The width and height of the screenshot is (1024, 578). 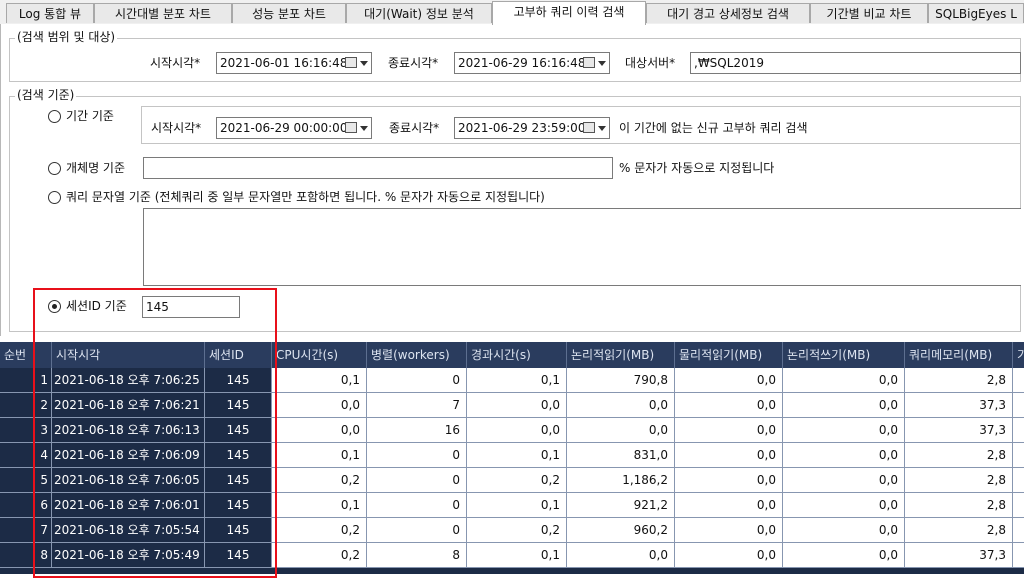 What do you see at coordinates (532, 128) in the screenshot?
I see `period-end-picker: 2021-06-29 23:59:00` at bounding box center [532, 128].